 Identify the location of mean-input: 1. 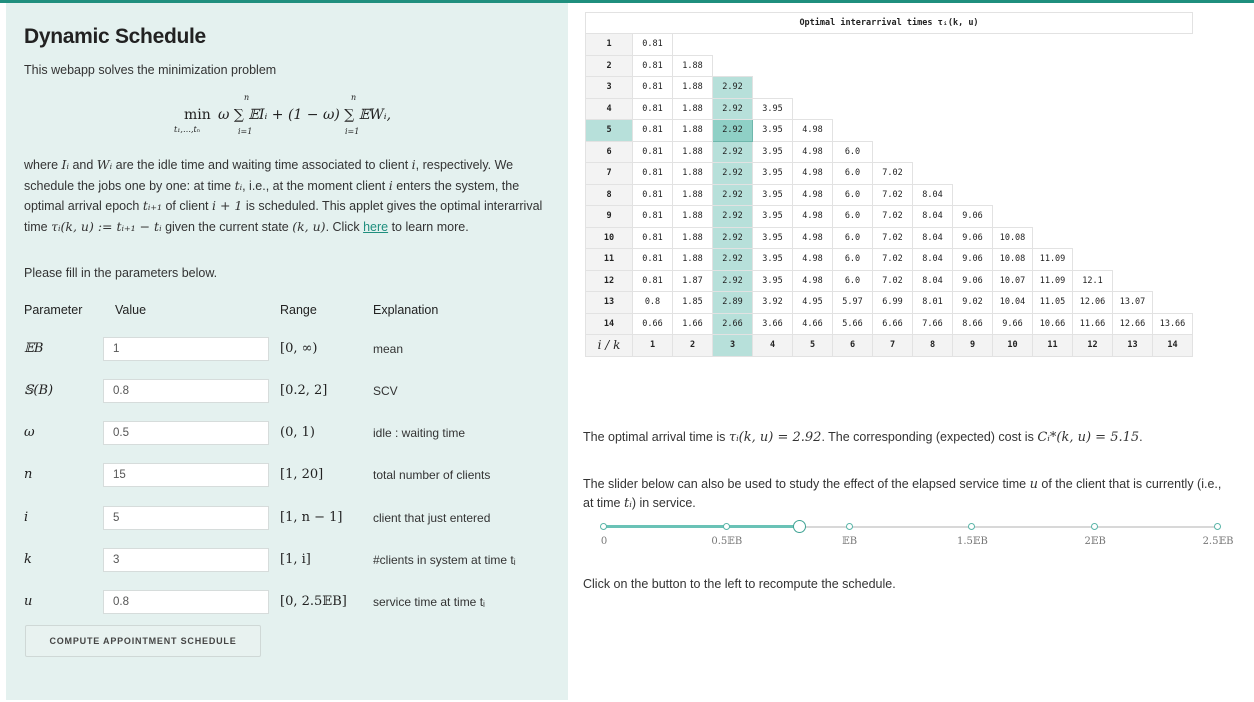
(186, 349).